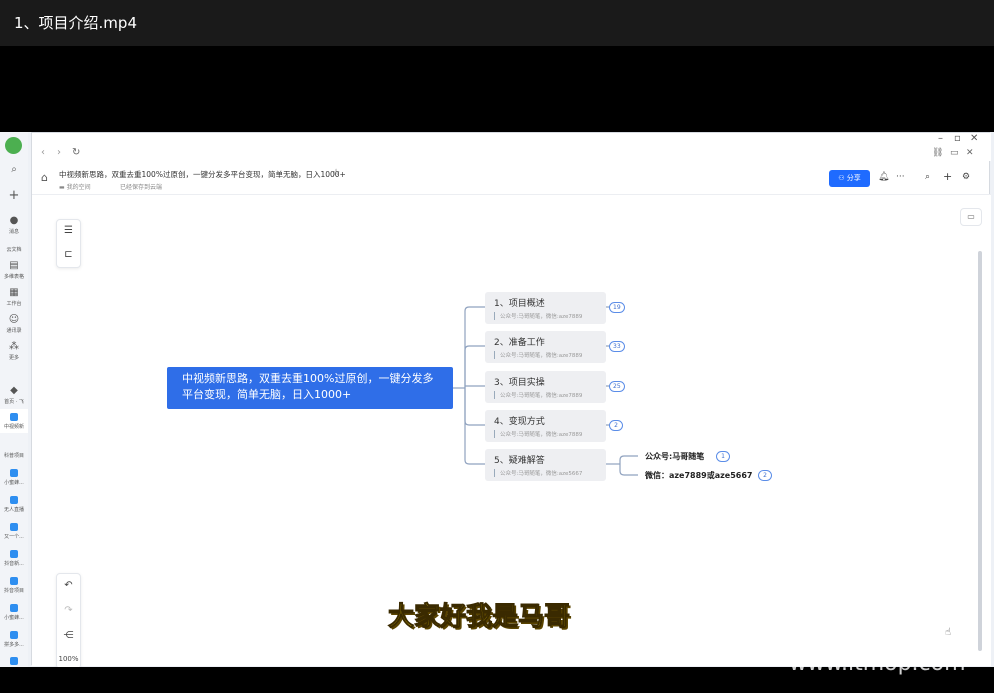 Image resolution: width=994 pixels, height=693 pixels. Describe the element at coordinates (883, 177) in the screenshot. I see `bell-icon: 🔔︎` at that location.